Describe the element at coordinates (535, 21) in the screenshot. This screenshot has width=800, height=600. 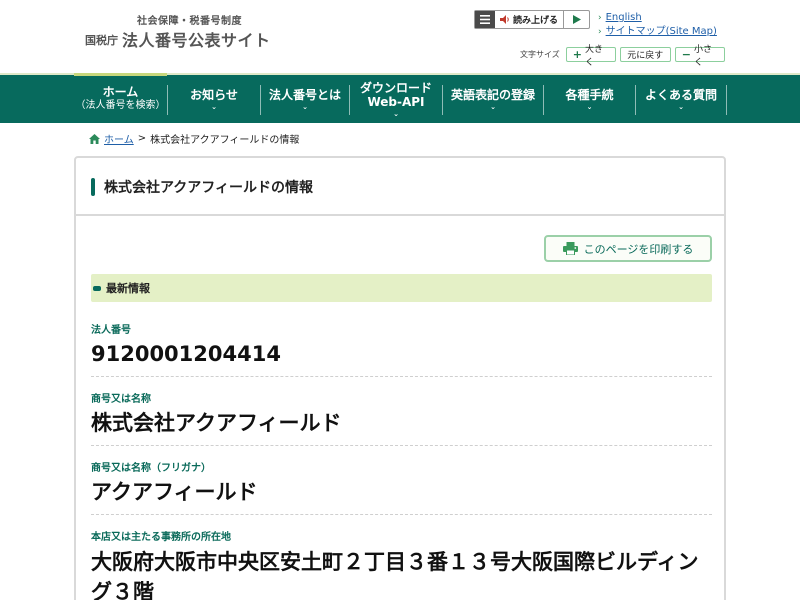
I see `tts-read-label: 読み上げる` at that location.